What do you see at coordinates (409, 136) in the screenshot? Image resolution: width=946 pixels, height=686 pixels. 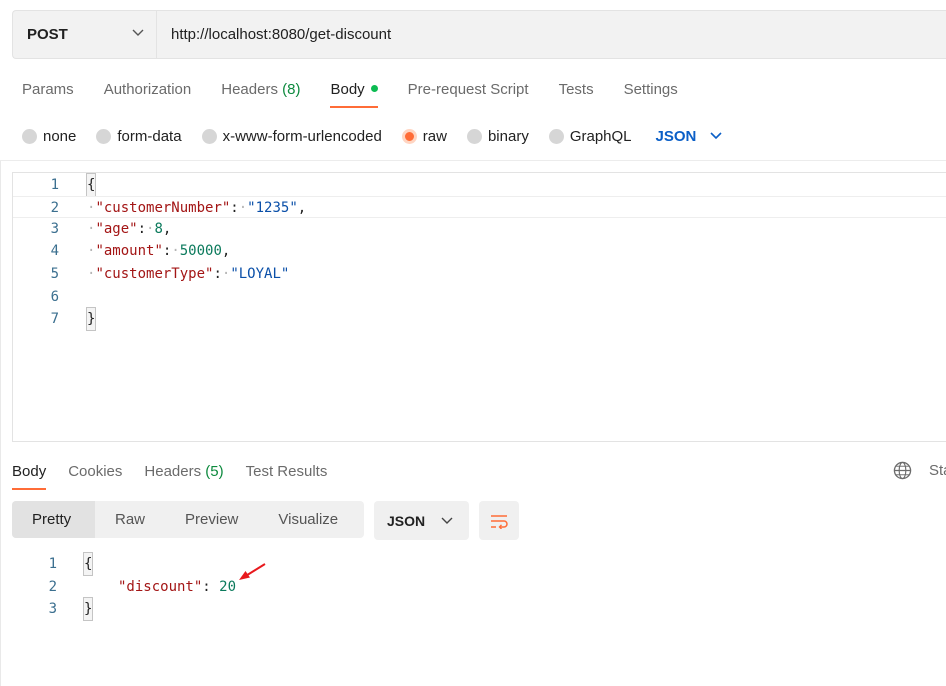 I see `radio-circle-selected` at bounding box center [409, 136].